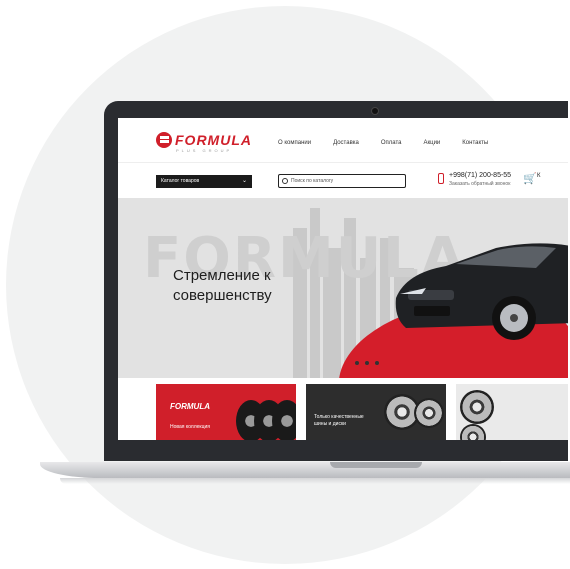 The height and width of the screenshot is (569, 570). What do you see at coordinates (475, 143) in the screenshot?
I see `nav-item-contacts: Контакты` at bounding box center [475, 143].